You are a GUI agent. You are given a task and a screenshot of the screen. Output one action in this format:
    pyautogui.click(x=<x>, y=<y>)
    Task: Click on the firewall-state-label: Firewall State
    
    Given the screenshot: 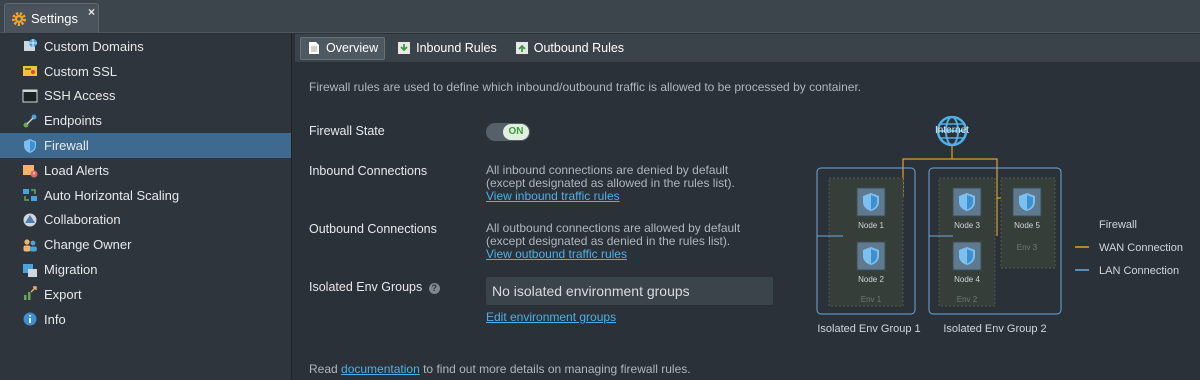 What is the action you would take?
    pyautogui.click(x=347, y=131)
    